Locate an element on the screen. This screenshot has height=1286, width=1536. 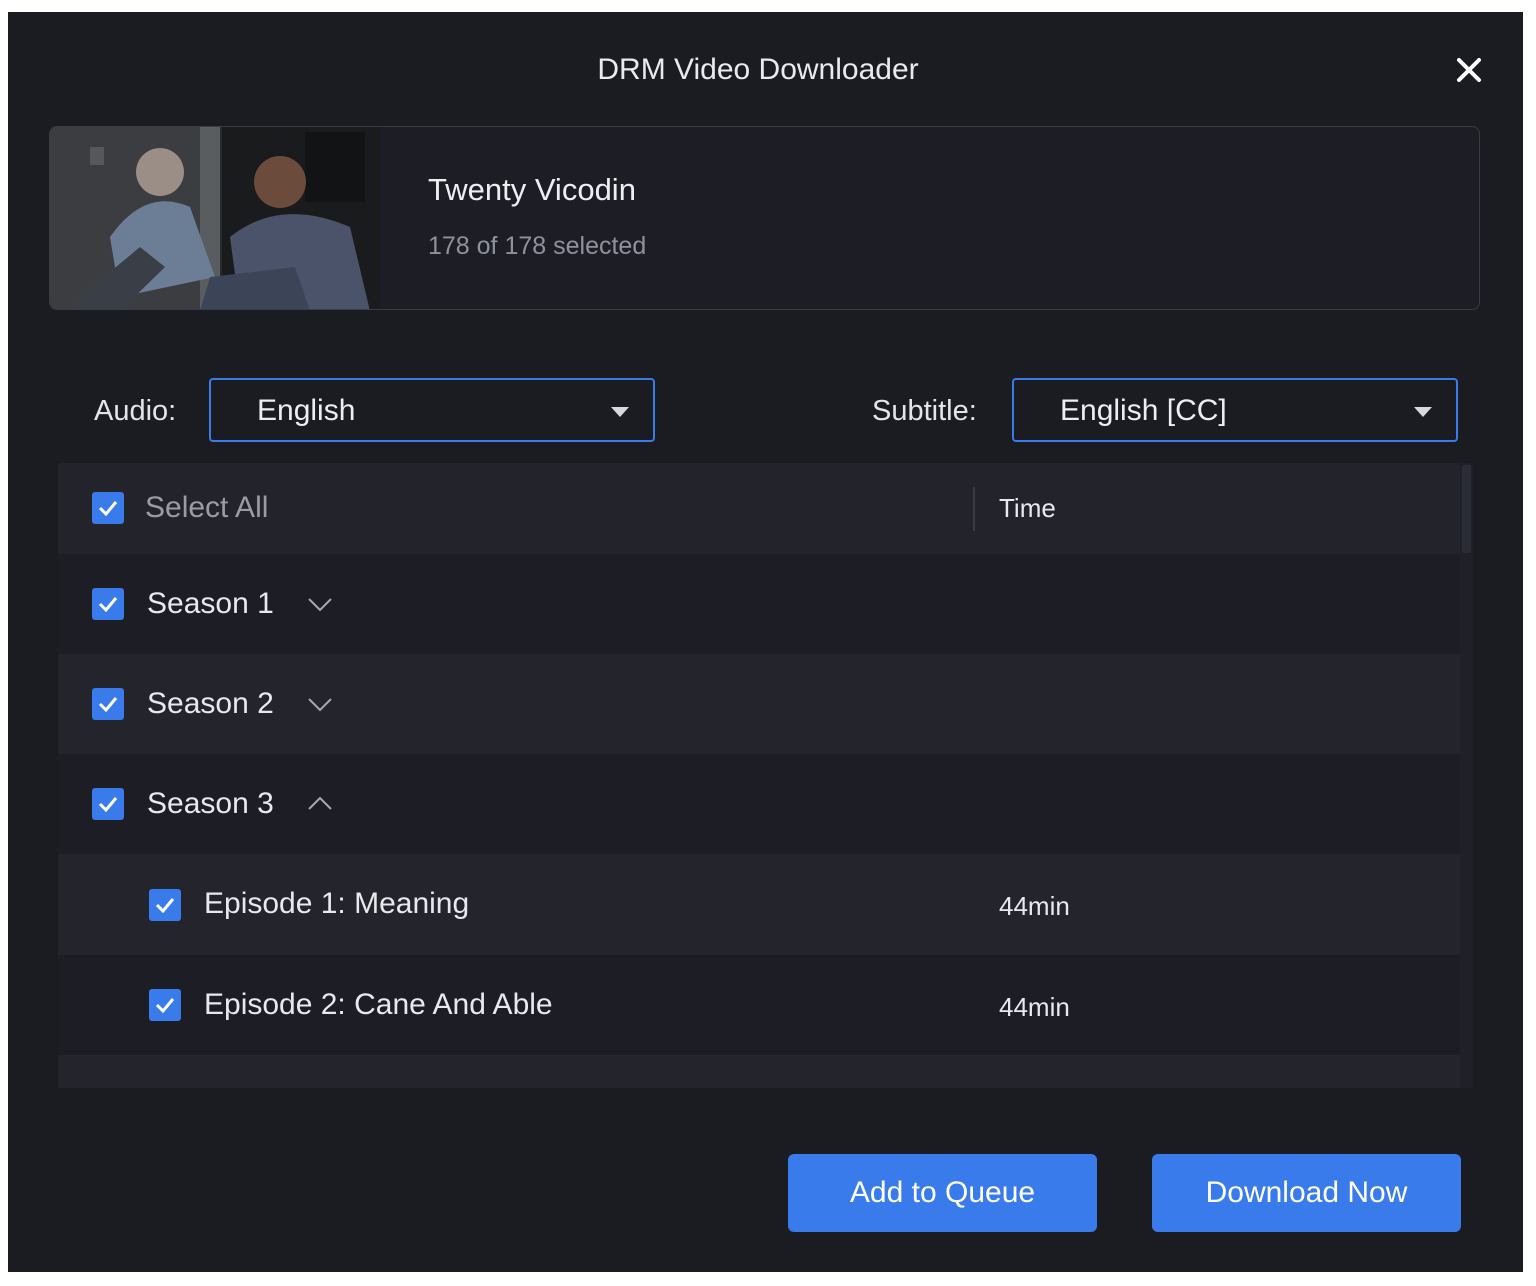
episode-1-checkbox is located at coordinates (165, 905).